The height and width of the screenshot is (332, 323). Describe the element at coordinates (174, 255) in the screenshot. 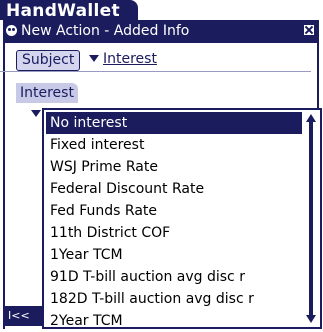

I see `list-item: 1Year TCM` at that location.